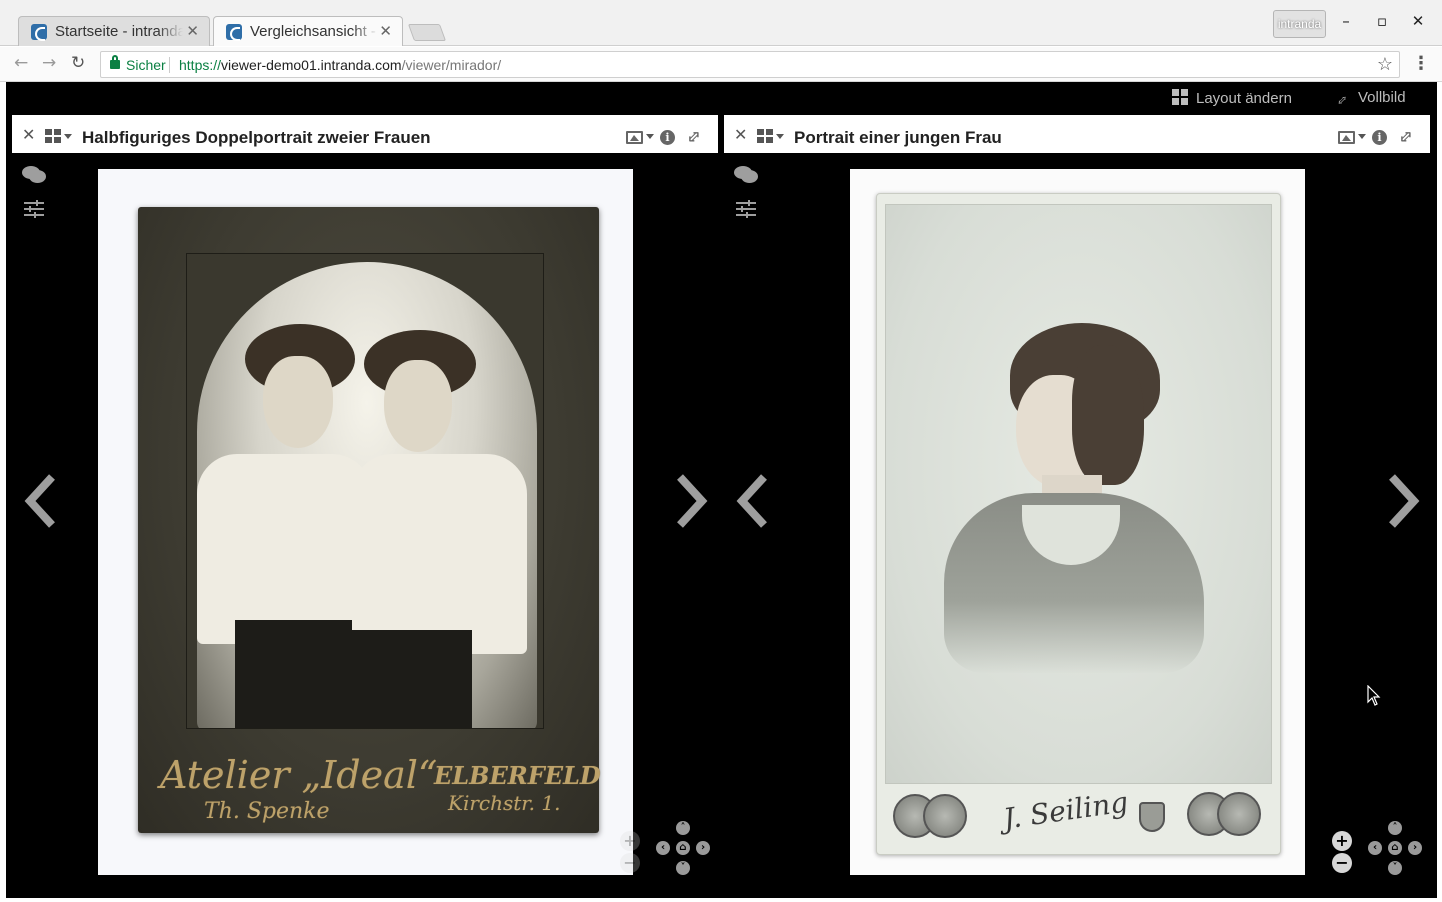 This screenshot has width=1442, height=902. Describe the element at coordinates (200, 65) in the screenshot. I see `url-scheme: https://` at that location.